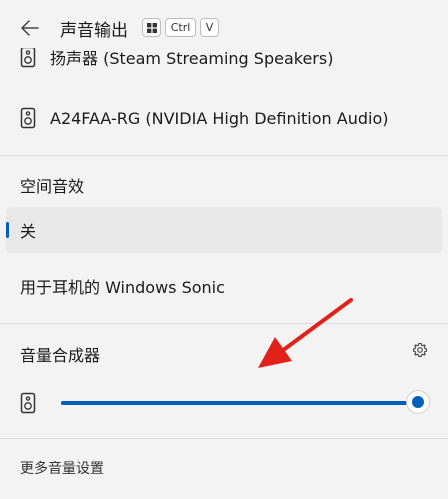 This screenshot has height=499, width=448. What do you see at coordinates (7, 230) in the screenshot?
I see `selection-indicator` at bounding box center [7, 230].